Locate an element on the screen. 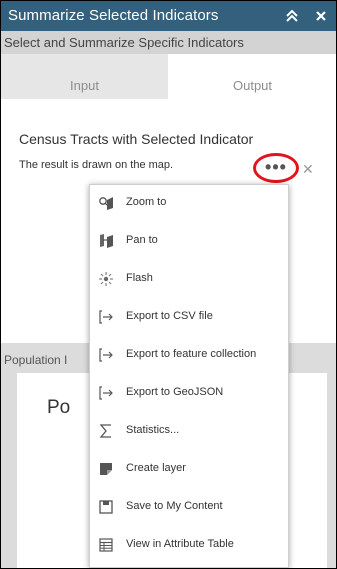 The width and height of the screenshot is (337, 569). tab-input-label: Input is located at coordinates (84, 85).